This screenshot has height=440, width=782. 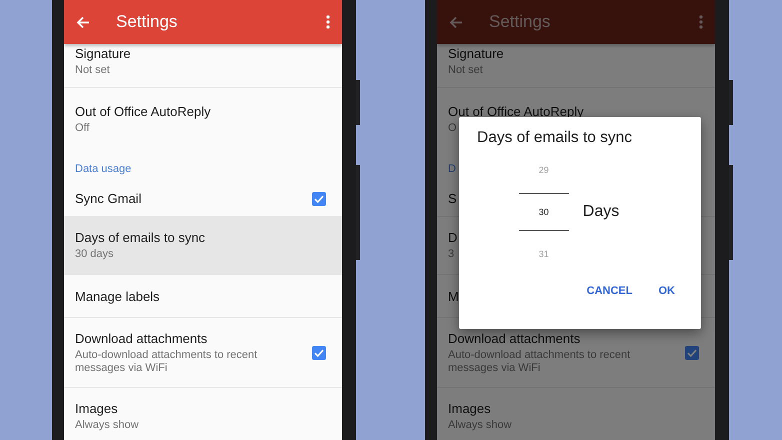 What do you see at coordinates (601, 212) in the screenshot?
I see `picker-unit: Days` at bounding box center [601, 212].